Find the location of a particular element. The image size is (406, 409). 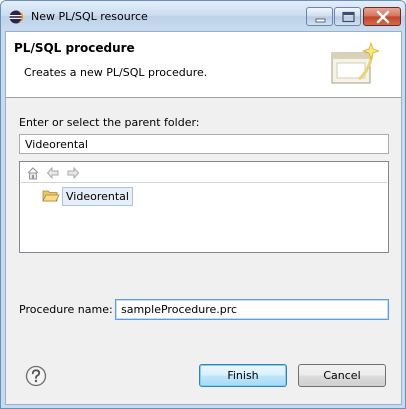

window-title: New PL/SQL resource is located at coordinates (89, 16).